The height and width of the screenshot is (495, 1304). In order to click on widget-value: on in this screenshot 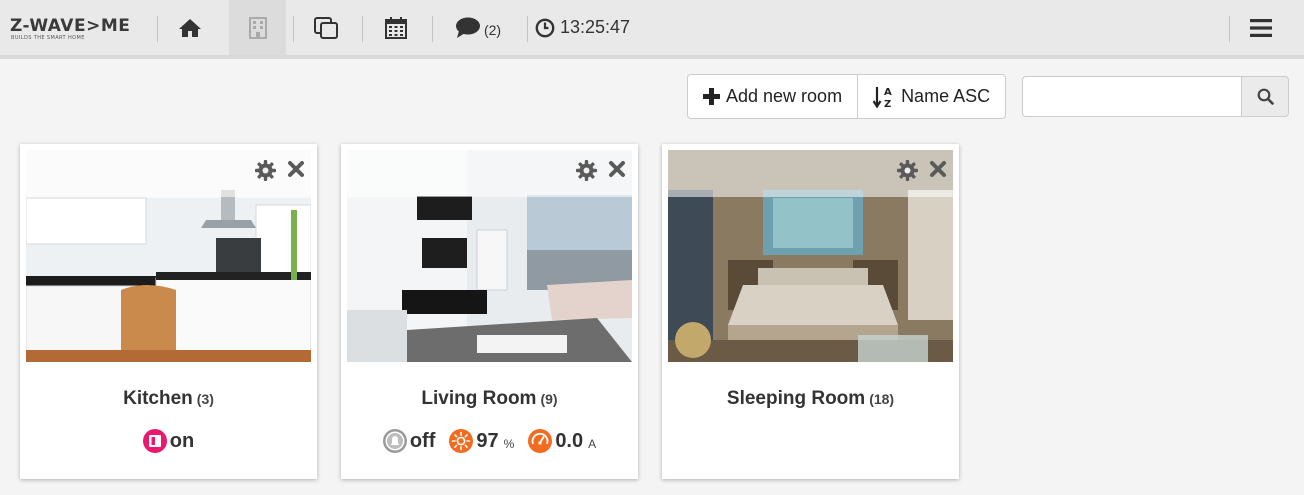, I will do `click(182, 440)`.